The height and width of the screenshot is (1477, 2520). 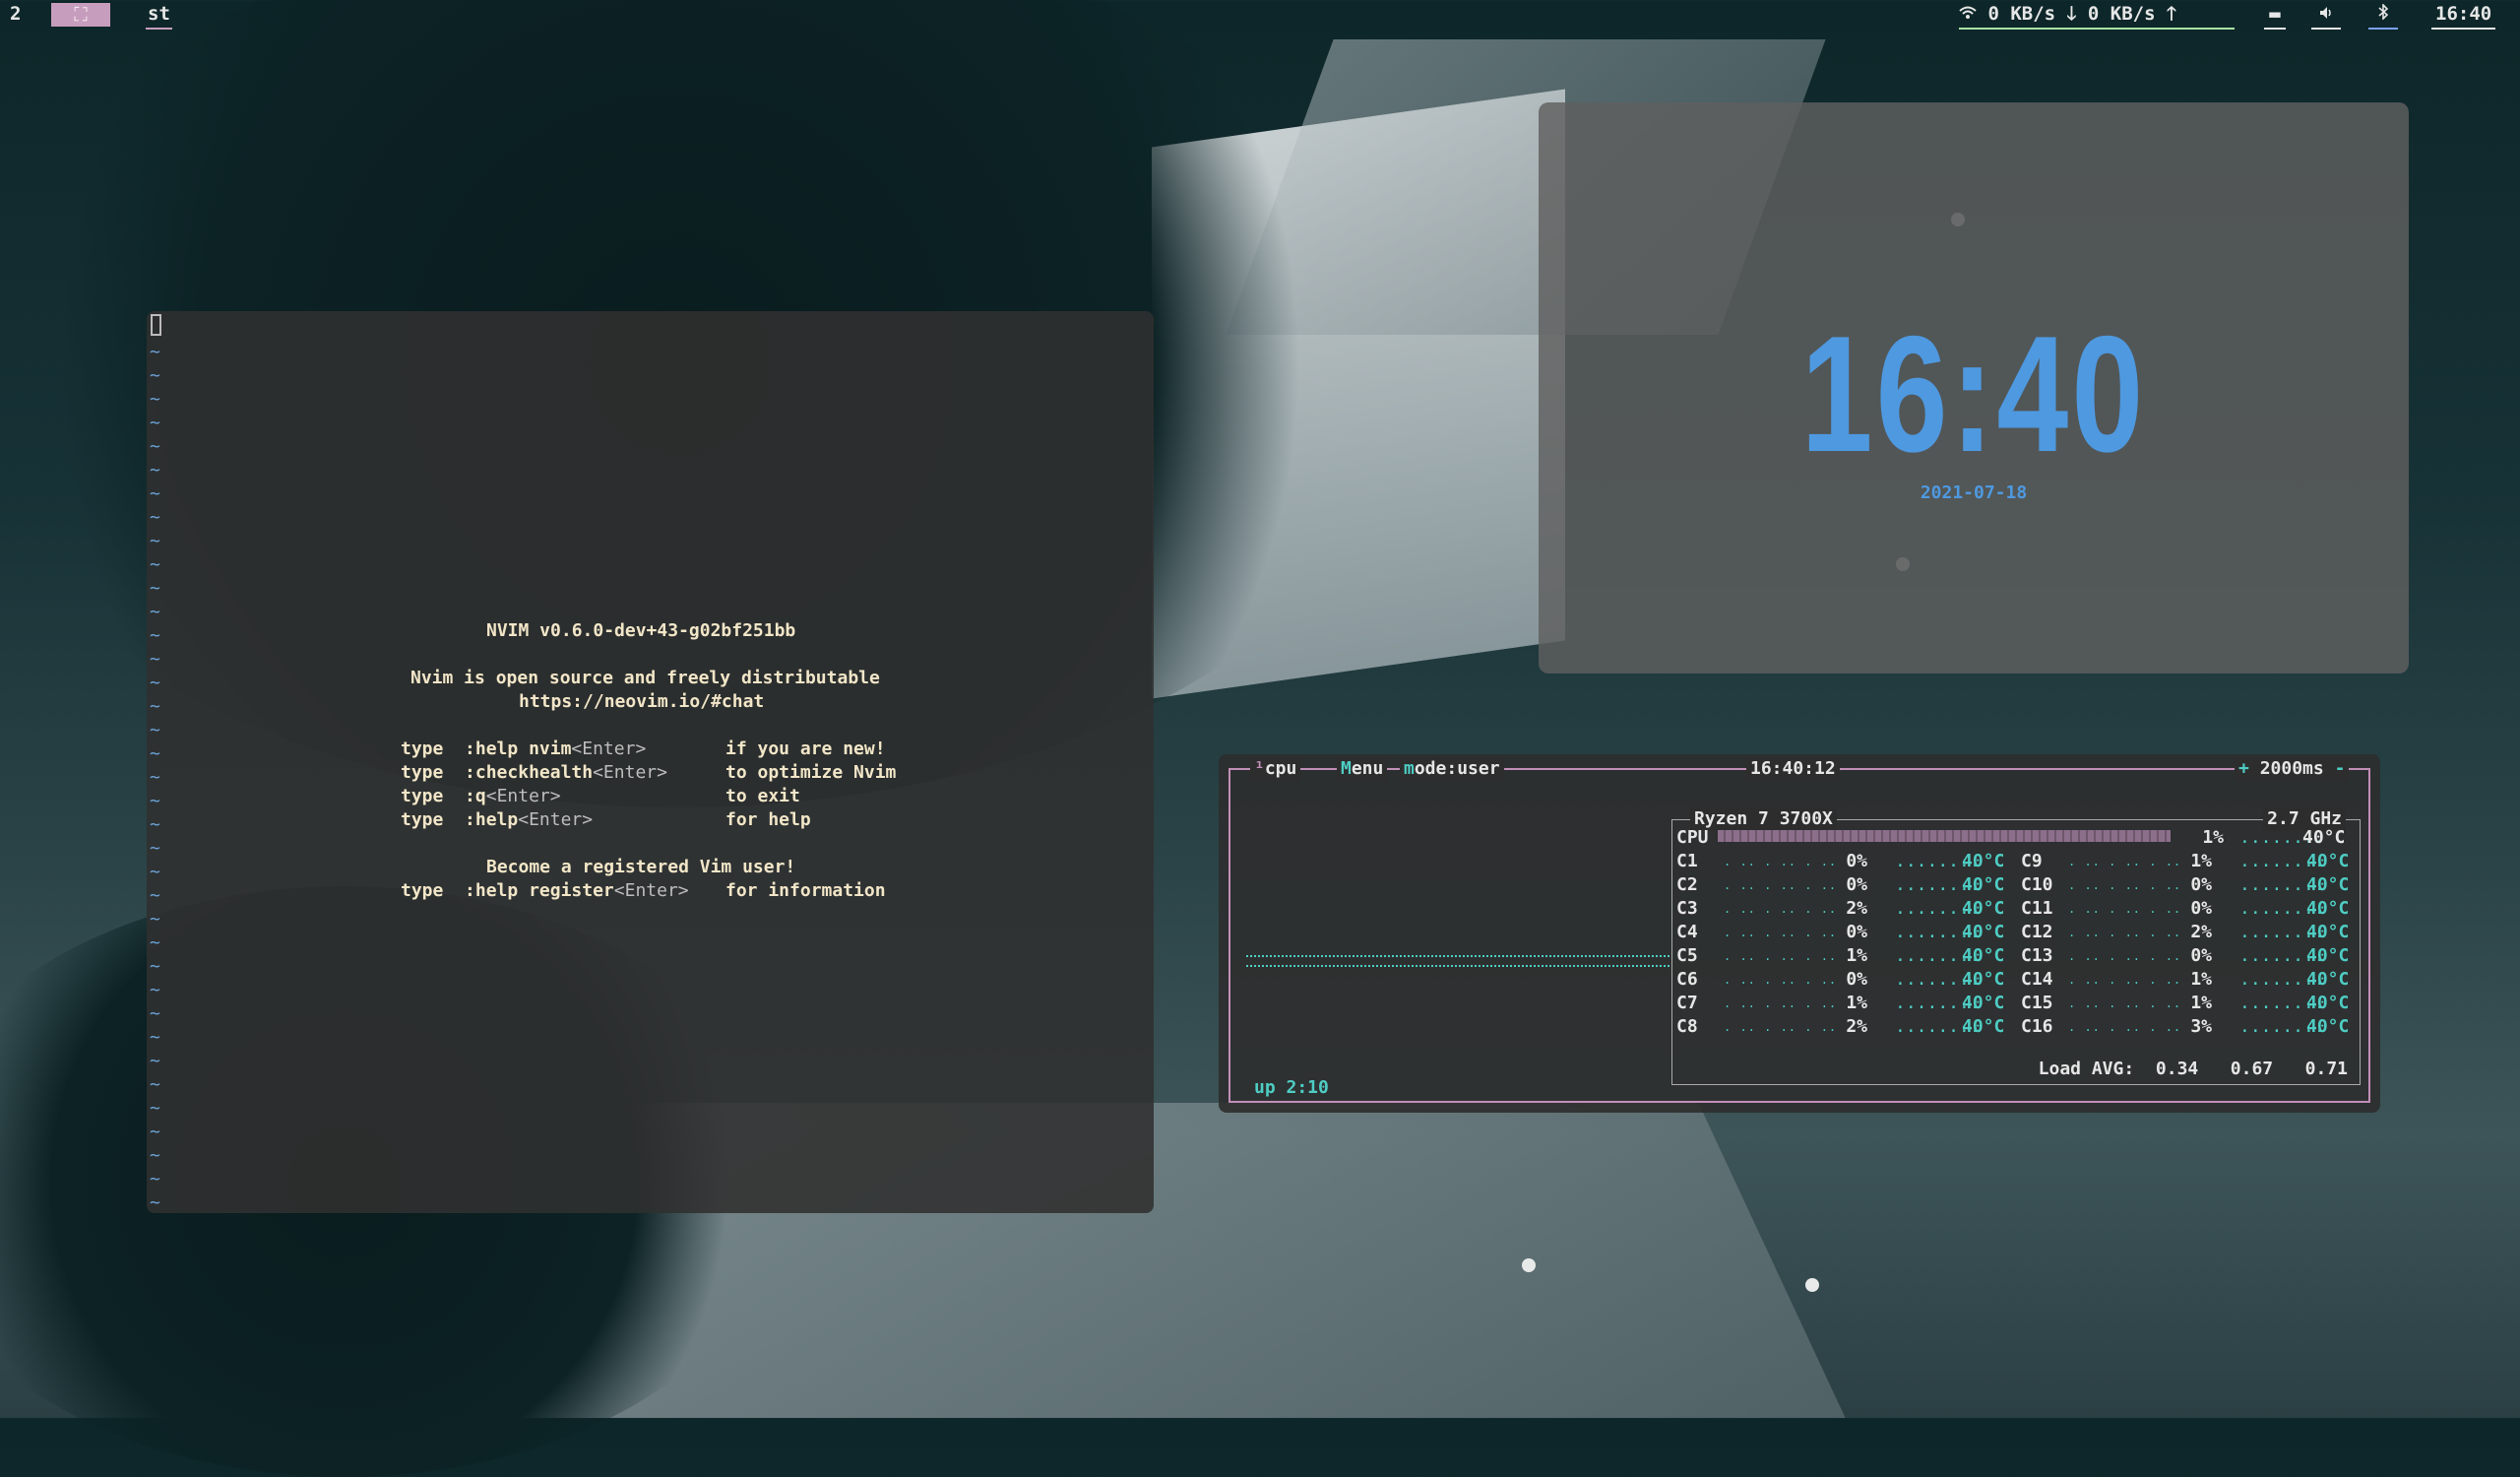 What do you see at coordinates (80, 15) in the screenshot?
I see `layout-indicator: ⛶` at bounding box center [80, 15].